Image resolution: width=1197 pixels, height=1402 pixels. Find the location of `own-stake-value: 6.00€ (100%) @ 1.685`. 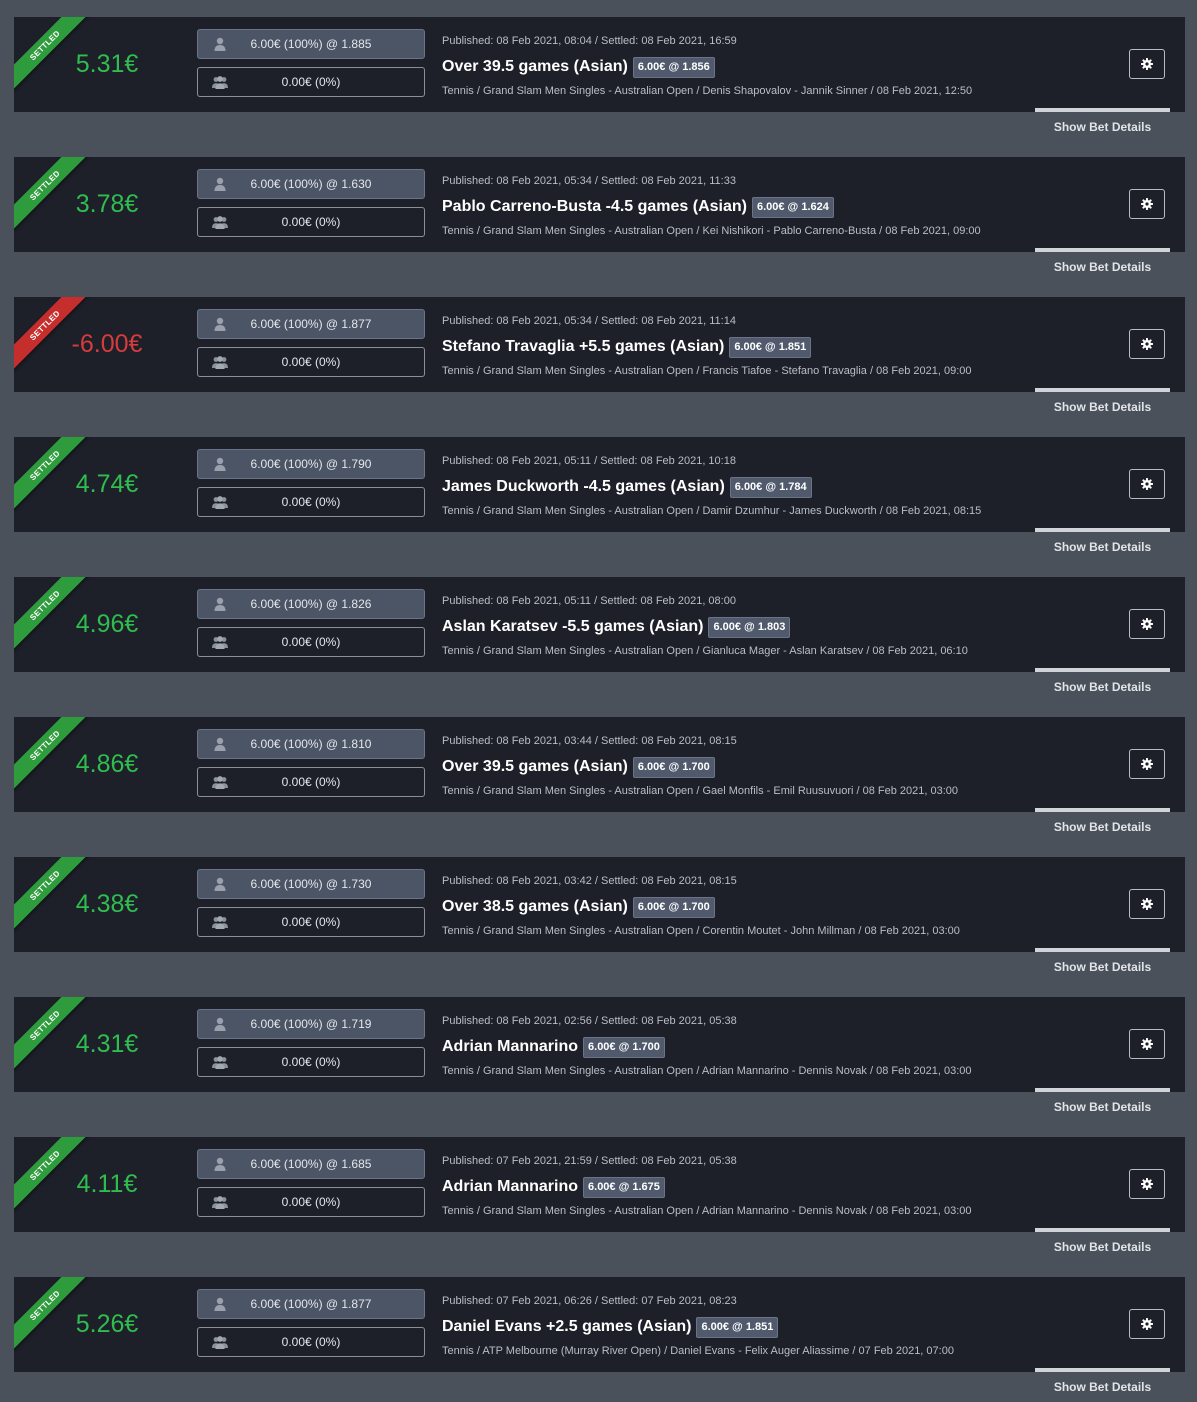

own-stake-value: 6.00€ (100%) @ 1.685 is located at coordinates (311, 1164).